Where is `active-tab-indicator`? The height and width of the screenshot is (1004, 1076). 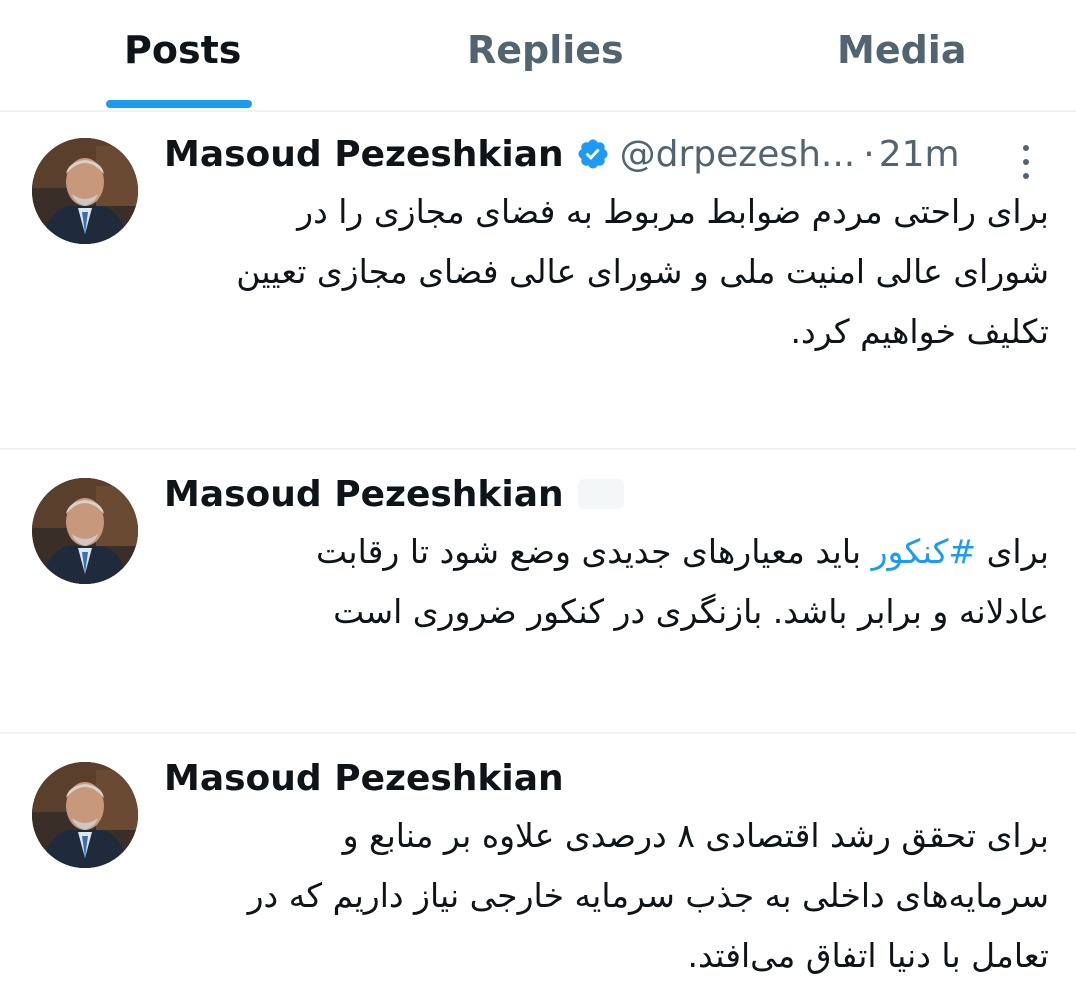
active-tab-indicator is located at coordinates (179, 104).